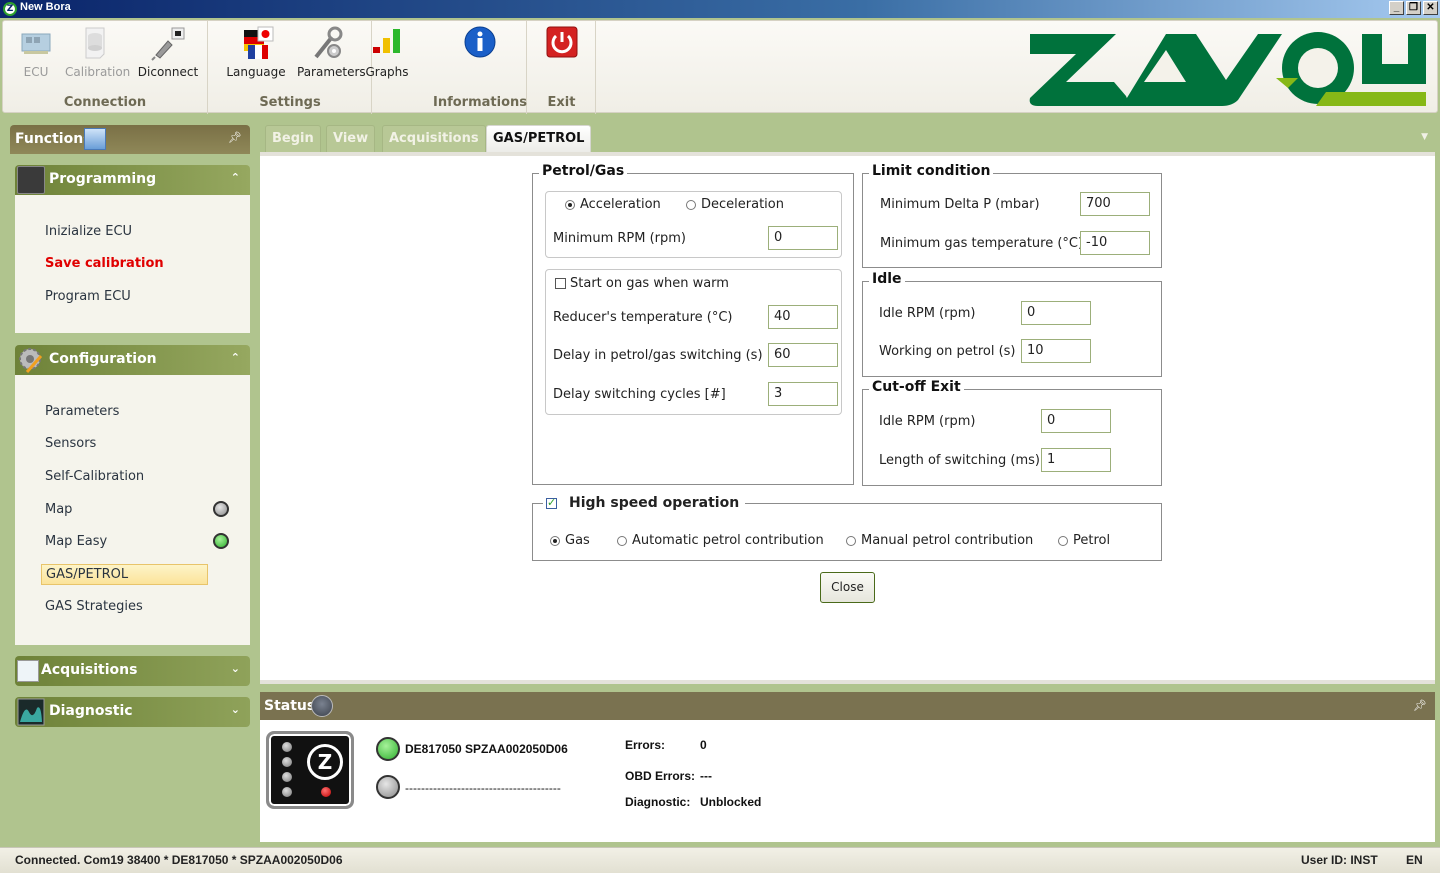 This screenshot has height=873, width=1440. What do you see at coordinates (1115, 204) in the screenshot?
I see `min-delta-p-input: 700` at bounding box center [1115, 204].